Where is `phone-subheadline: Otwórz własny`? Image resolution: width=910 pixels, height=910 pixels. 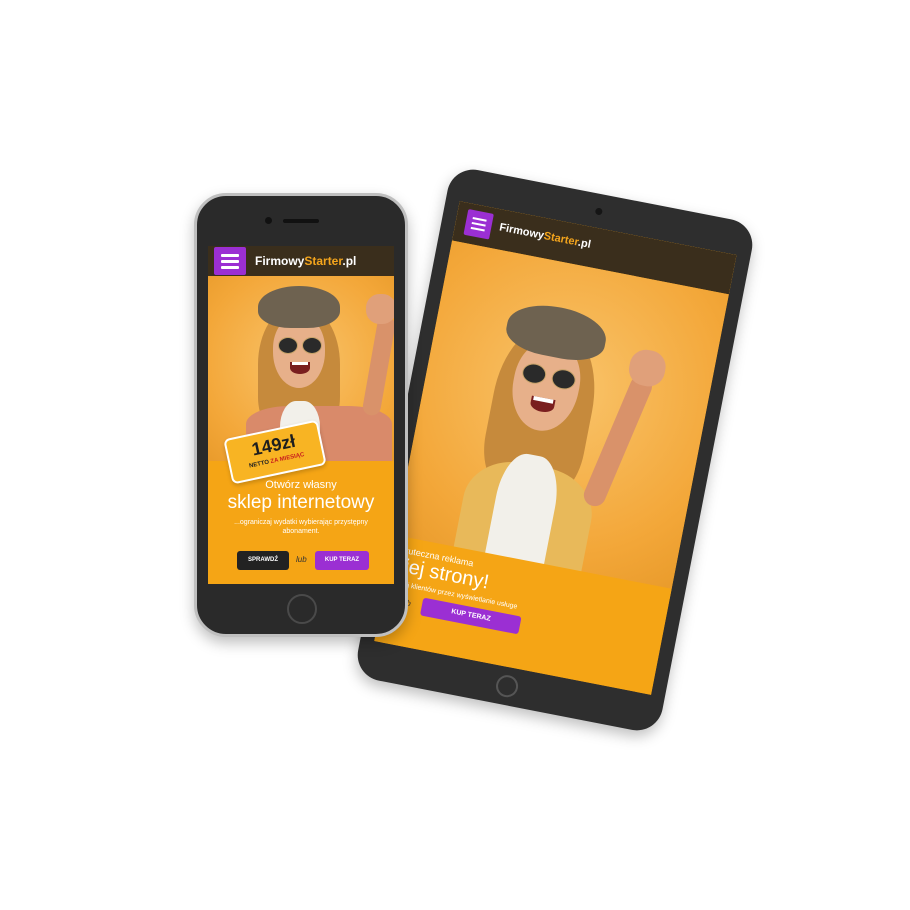
phone-subheadline: Otwórz własny is located at coordinates (301, 485).